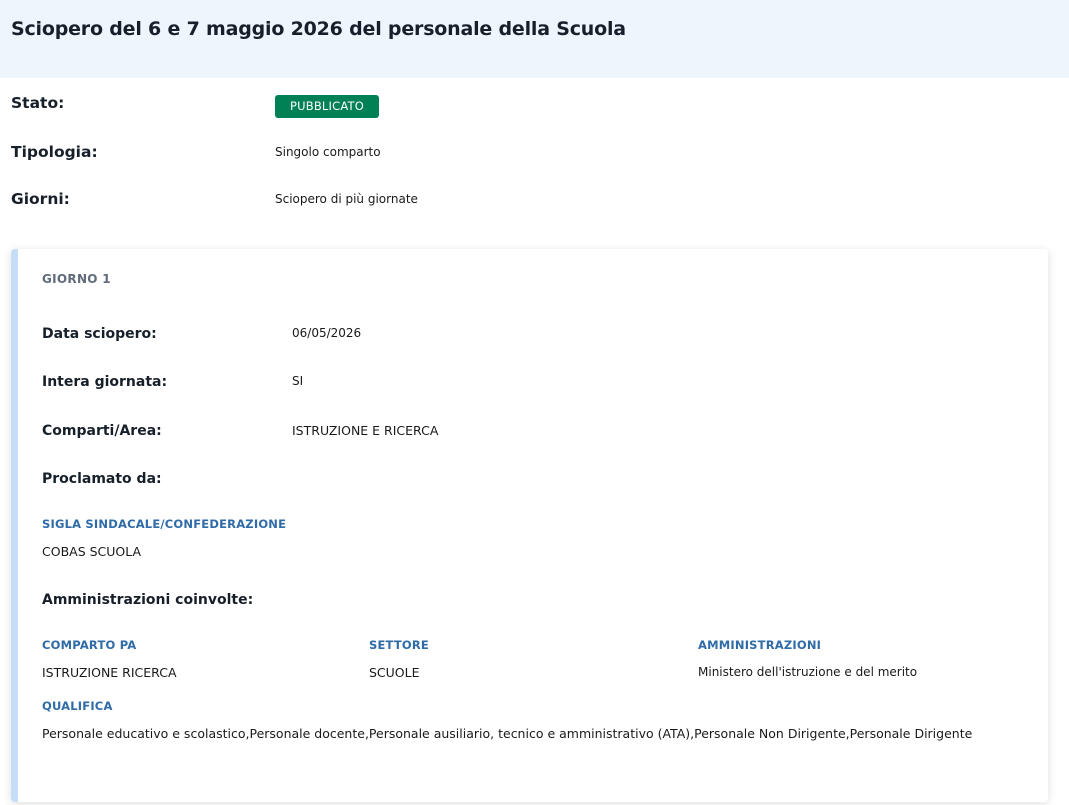 This screenshot has width=1069, height=805. I want to click on meta-row-stato: Stato: PUBBLICATO, so click(361, 106).